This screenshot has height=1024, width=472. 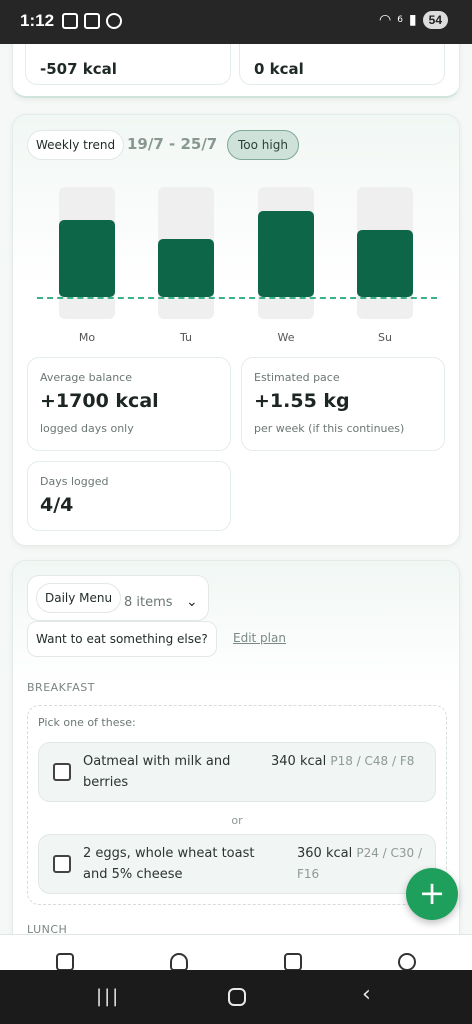 I want to click on status-time: 1:12, so click(x=37, y=20).